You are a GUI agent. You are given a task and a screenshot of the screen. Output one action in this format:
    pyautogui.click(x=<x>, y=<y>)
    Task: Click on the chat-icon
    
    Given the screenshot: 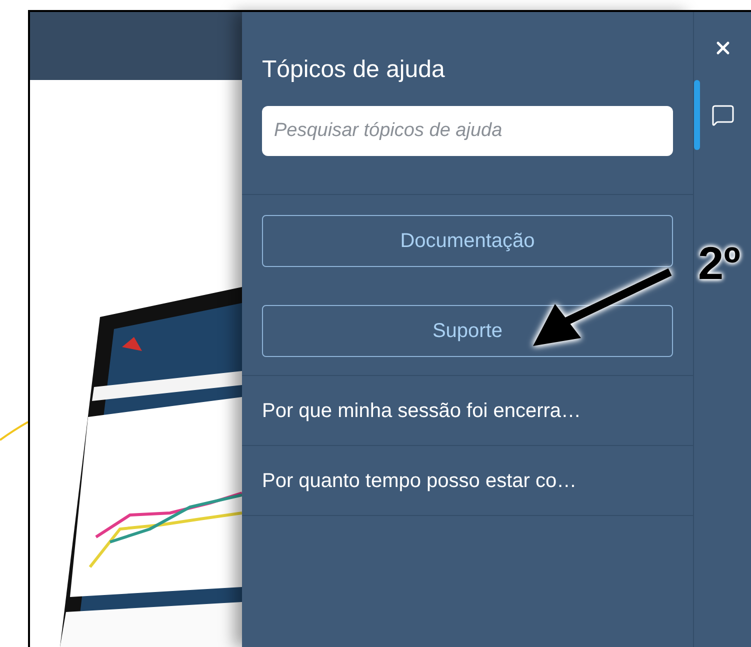 What is the action you would take?
    pyautogui.click(x=722, y=115)
    